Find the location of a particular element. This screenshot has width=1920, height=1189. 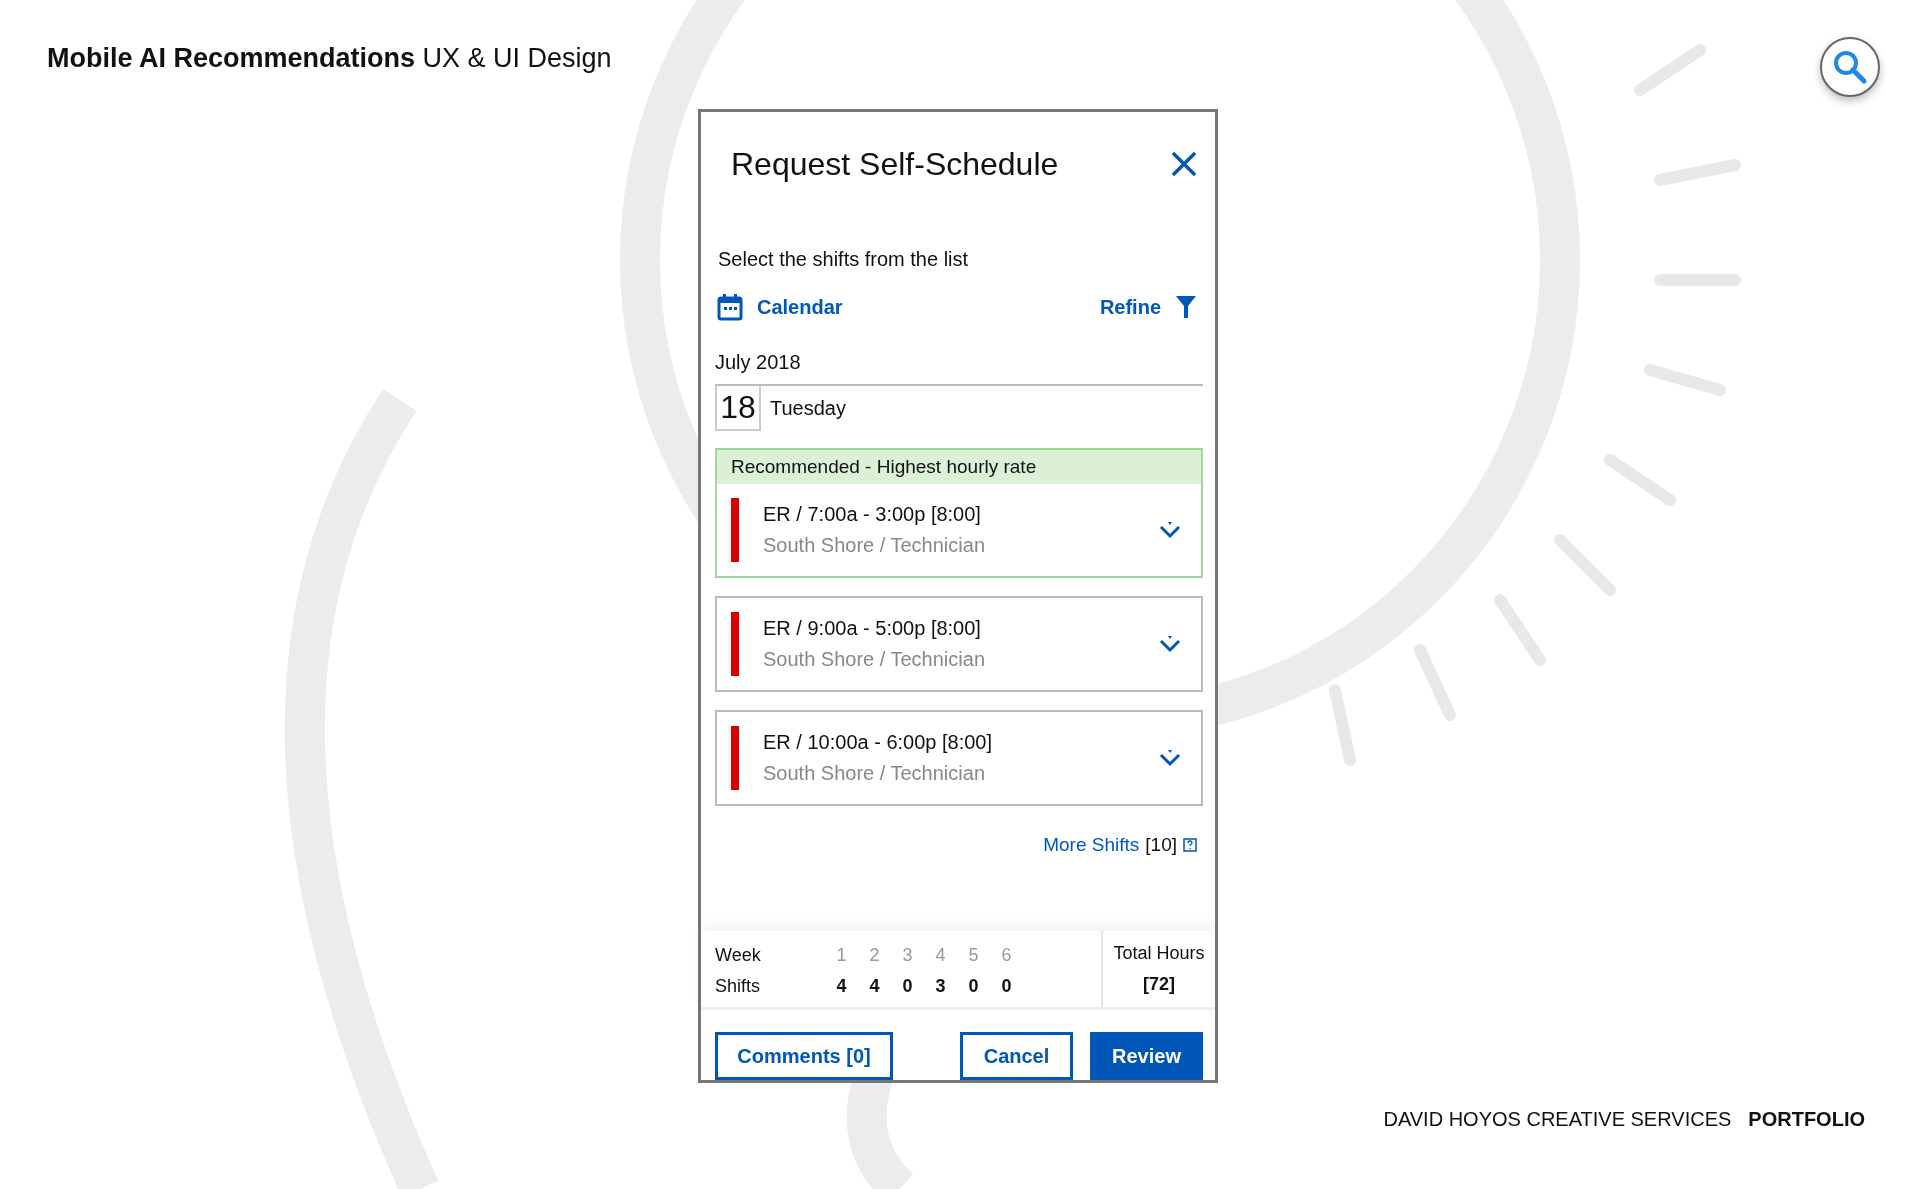

shift-card: Recommended - Highest hourly rate ER / 7:00a - 3:00p [8:00] South Shore / Technician is located at coordinates (959, 513).